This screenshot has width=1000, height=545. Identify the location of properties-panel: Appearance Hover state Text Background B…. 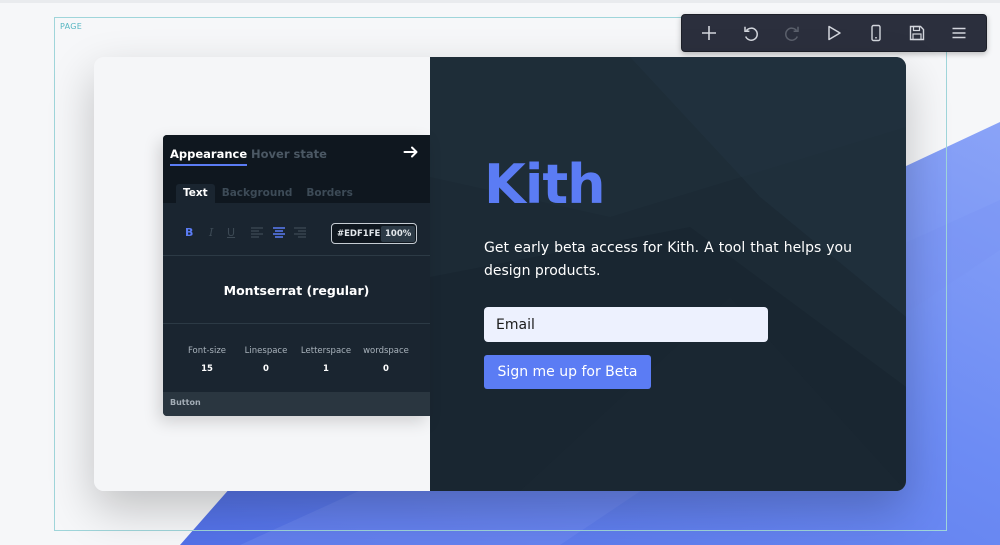
(296, 275).